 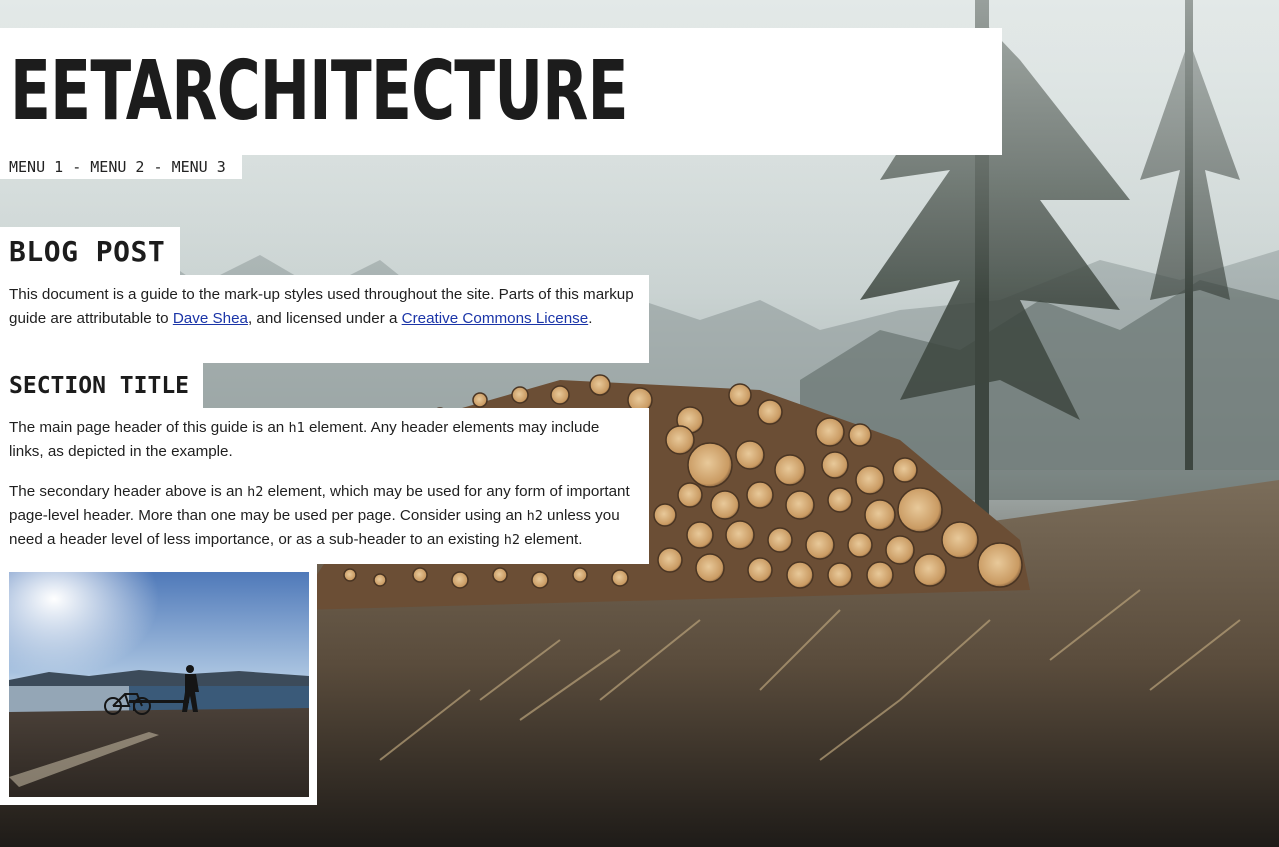 What do you see at coordinates (296, 428) in the screenshot?
I see `inline-code: h1` at bounding box center [296, 428].